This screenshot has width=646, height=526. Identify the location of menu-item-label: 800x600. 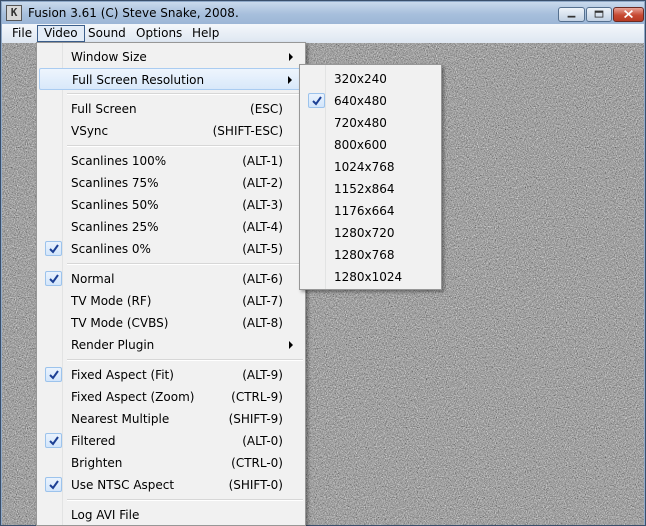
(360, 145).